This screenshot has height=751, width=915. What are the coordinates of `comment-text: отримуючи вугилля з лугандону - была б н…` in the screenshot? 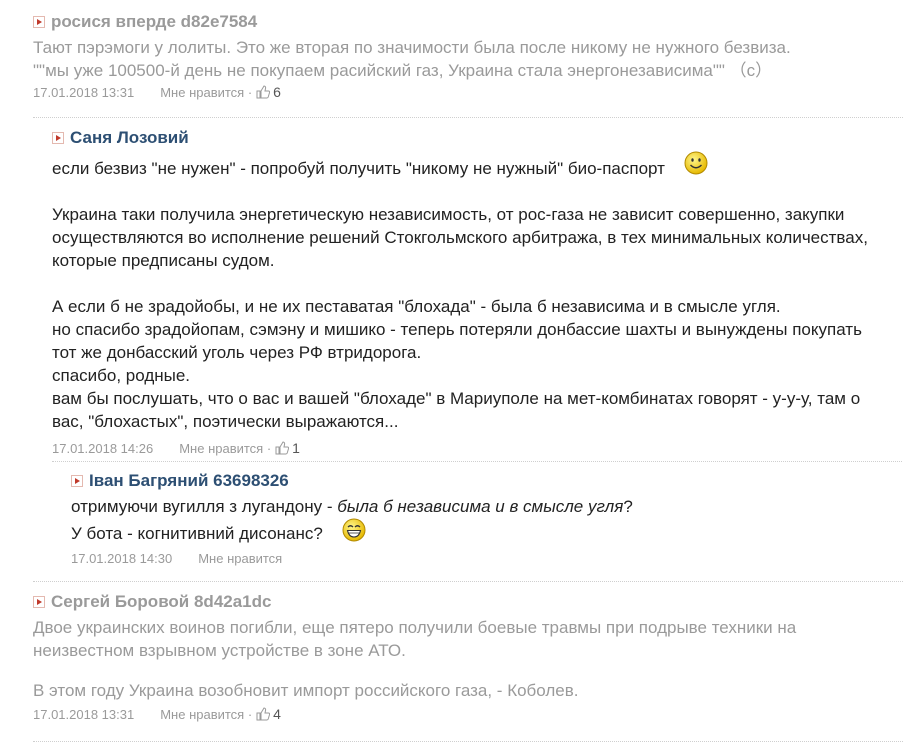 It's located at (486, 520).